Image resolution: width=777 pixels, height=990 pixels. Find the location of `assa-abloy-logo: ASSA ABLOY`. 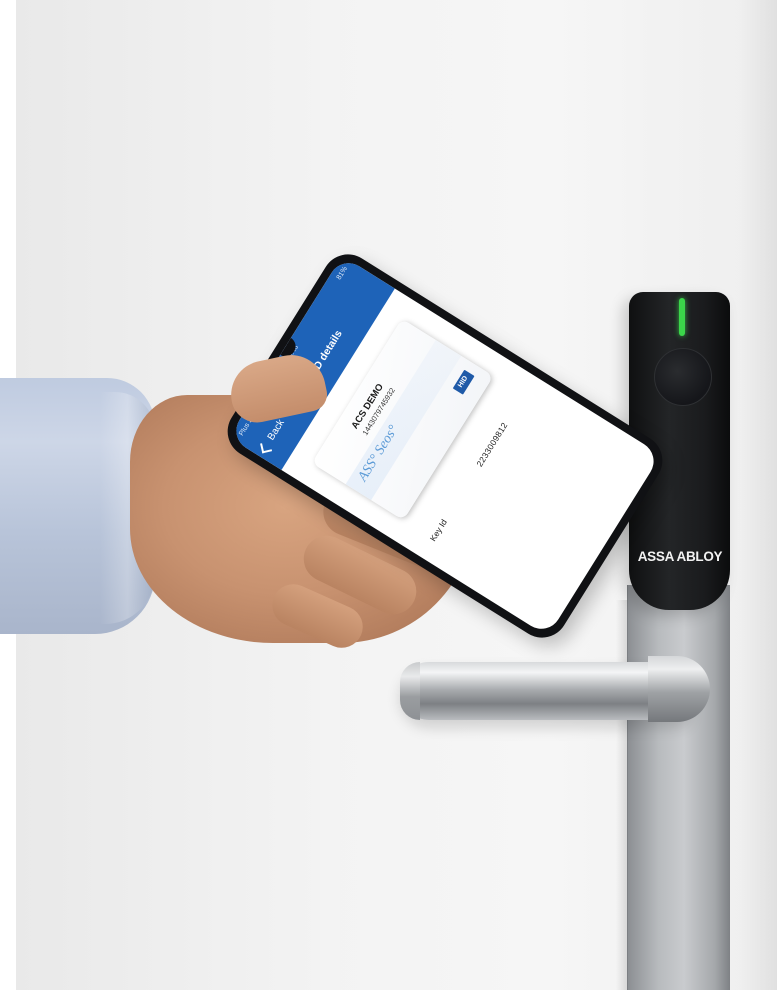

assa-abloy-logo: ASSA ABLOY is located at coordinates (680, 556).